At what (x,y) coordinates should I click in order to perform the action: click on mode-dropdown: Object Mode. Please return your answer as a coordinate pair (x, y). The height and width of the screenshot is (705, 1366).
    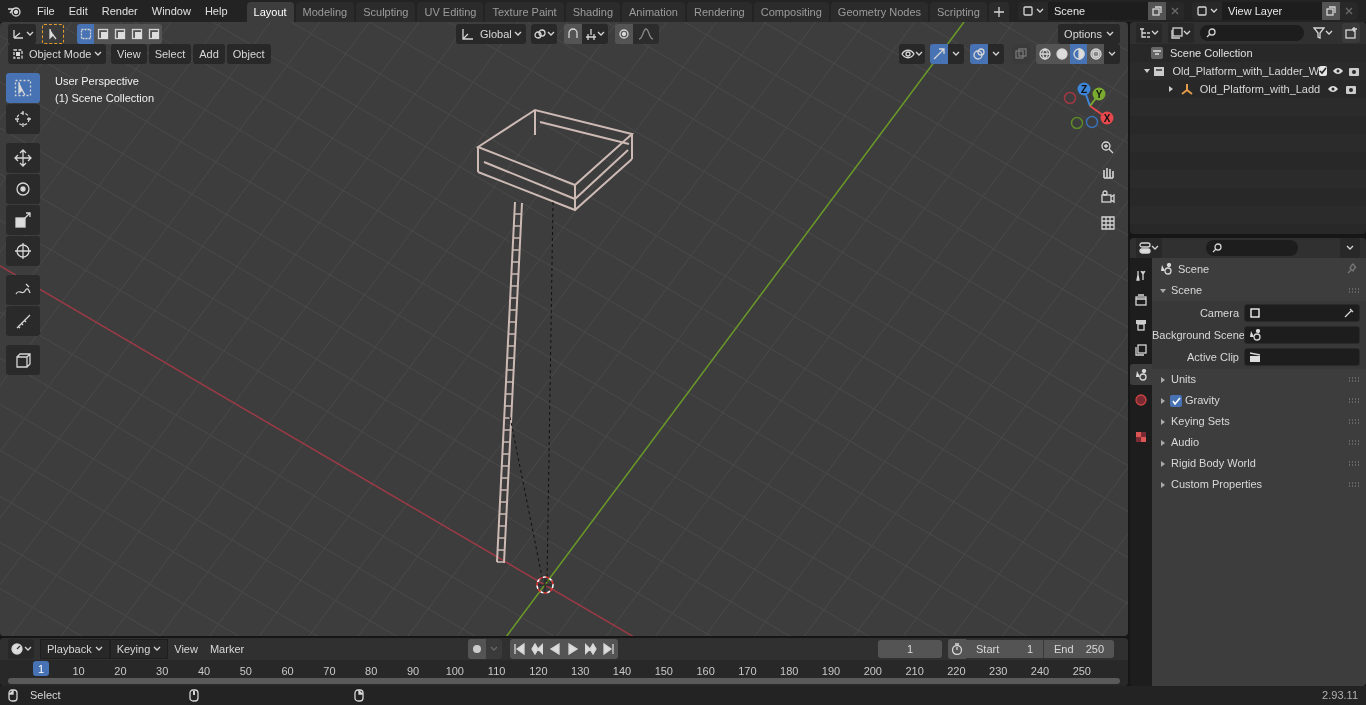
    Looking at the image, I should click on (57, 54).